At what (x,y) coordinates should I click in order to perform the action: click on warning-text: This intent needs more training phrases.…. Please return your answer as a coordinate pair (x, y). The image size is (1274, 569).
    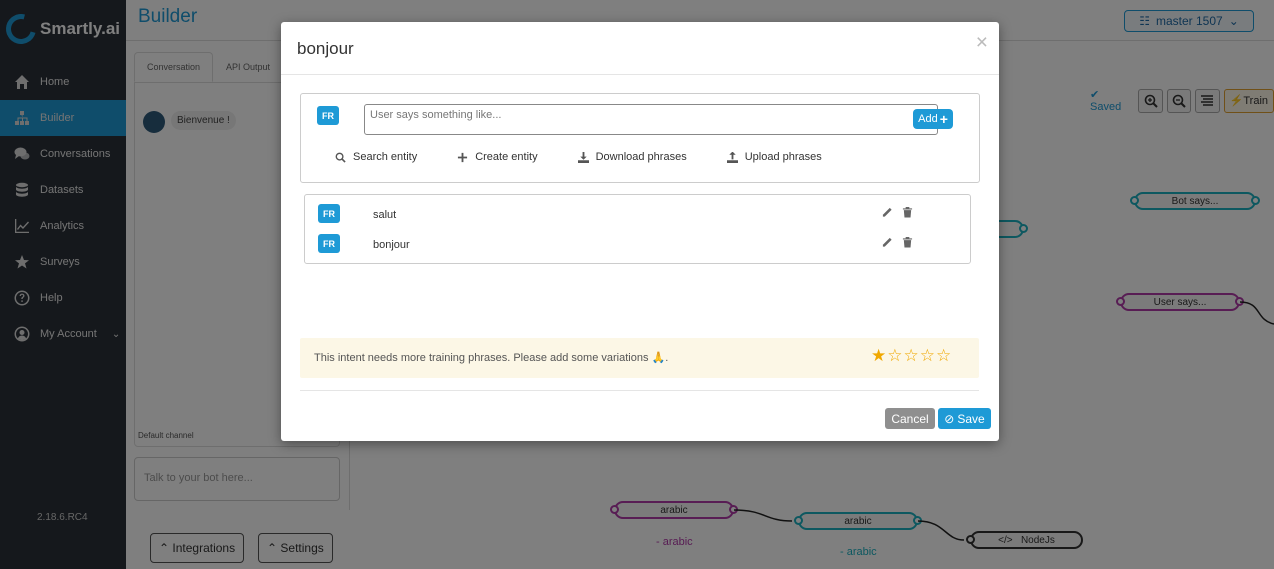
    Looking at the image, I should click on (491, 358).